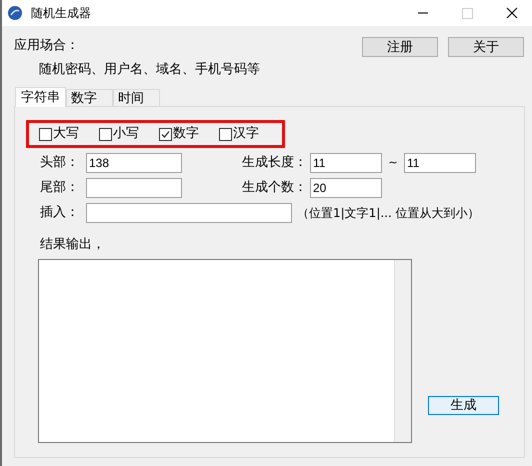  I want to click on option-checkbox: 小写, so click(119, 134).